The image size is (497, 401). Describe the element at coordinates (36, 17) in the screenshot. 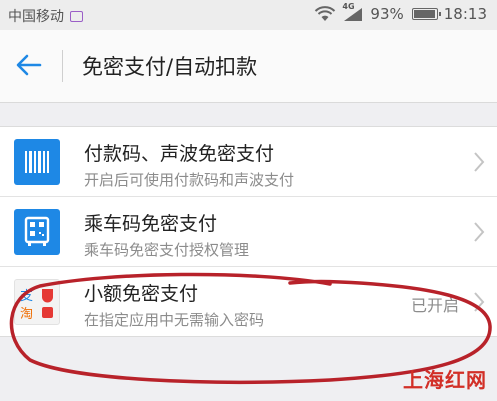

I see `carrier-label: 中国移动` at that location.